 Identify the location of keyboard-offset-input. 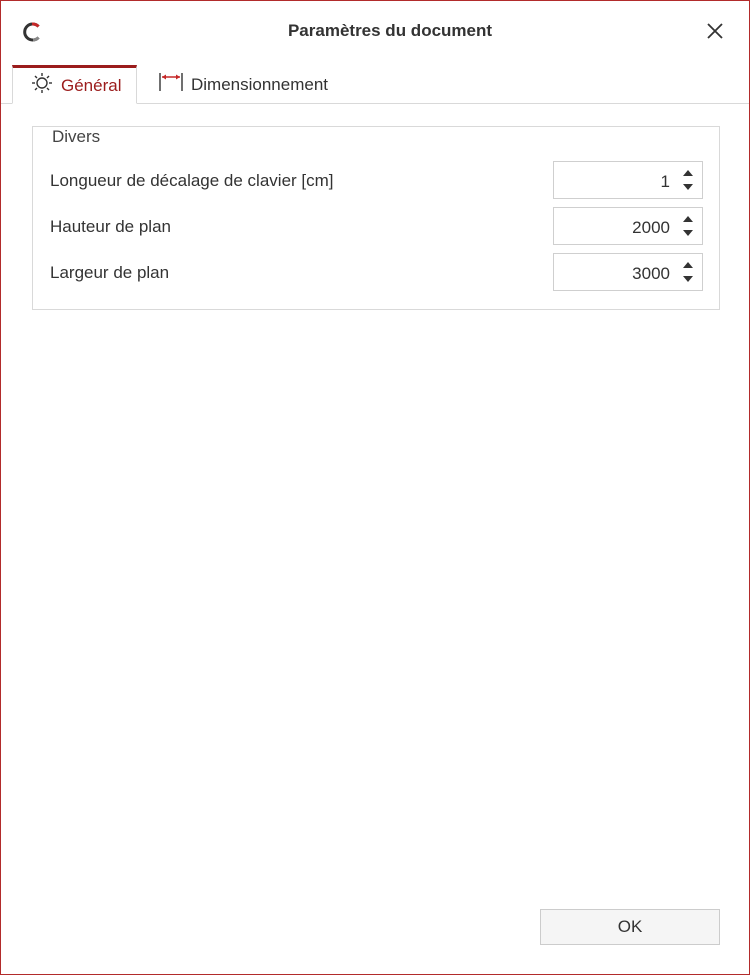
(615, 182).